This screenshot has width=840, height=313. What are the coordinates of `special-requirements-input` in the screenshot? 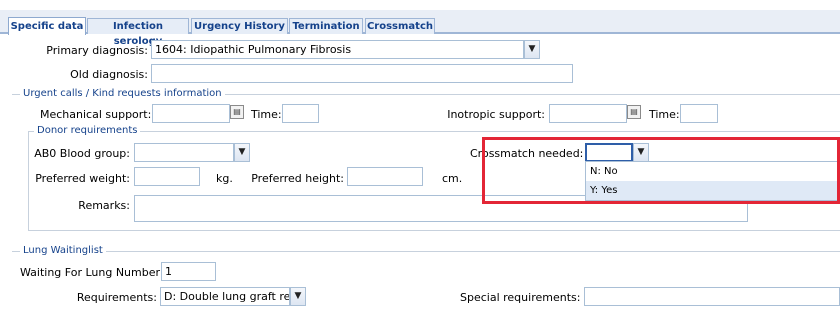 It's located at (712, 296).